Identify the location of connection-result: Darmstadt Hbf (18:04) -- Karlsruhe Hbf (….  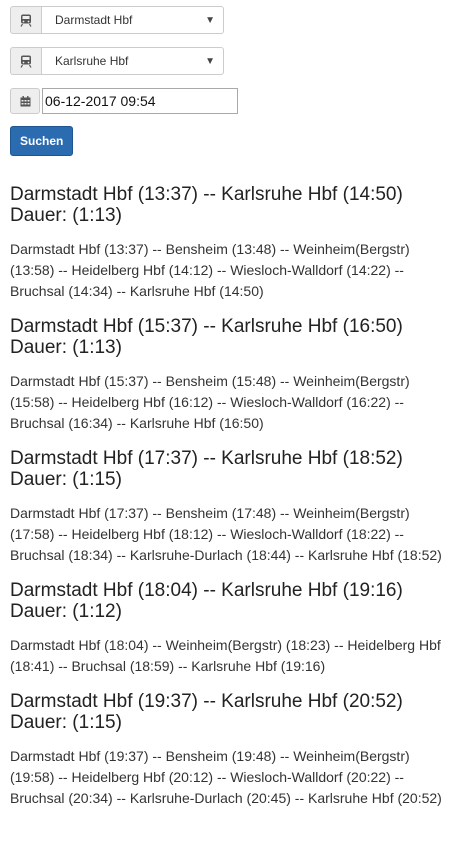
(226, 628).